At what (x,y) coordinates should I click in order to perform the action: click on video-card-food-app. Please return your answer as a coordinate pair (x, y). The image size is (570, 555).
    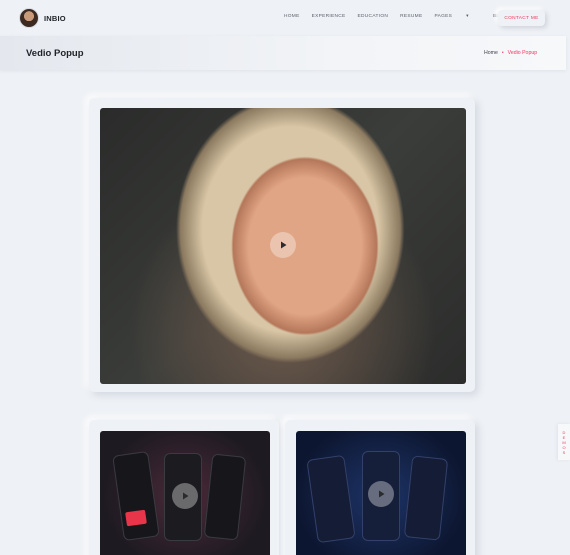
    Looking at the image, I should click on (184, 487).